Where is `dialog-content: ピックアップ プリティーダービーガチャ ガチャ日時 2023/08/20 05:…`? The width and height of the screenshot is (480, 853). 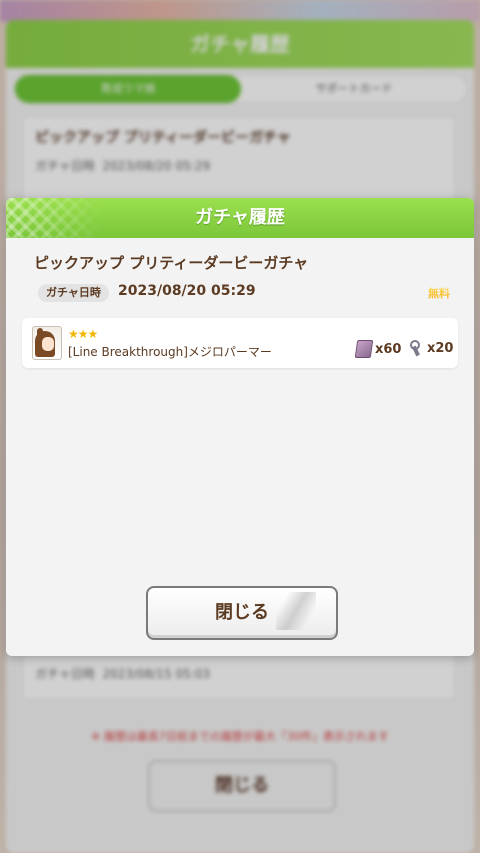 dialog-content: ピックアップ プリティーダービーガチャ ガチャ日時 2023/08/20 05:… is located at coordinates (240, 277).